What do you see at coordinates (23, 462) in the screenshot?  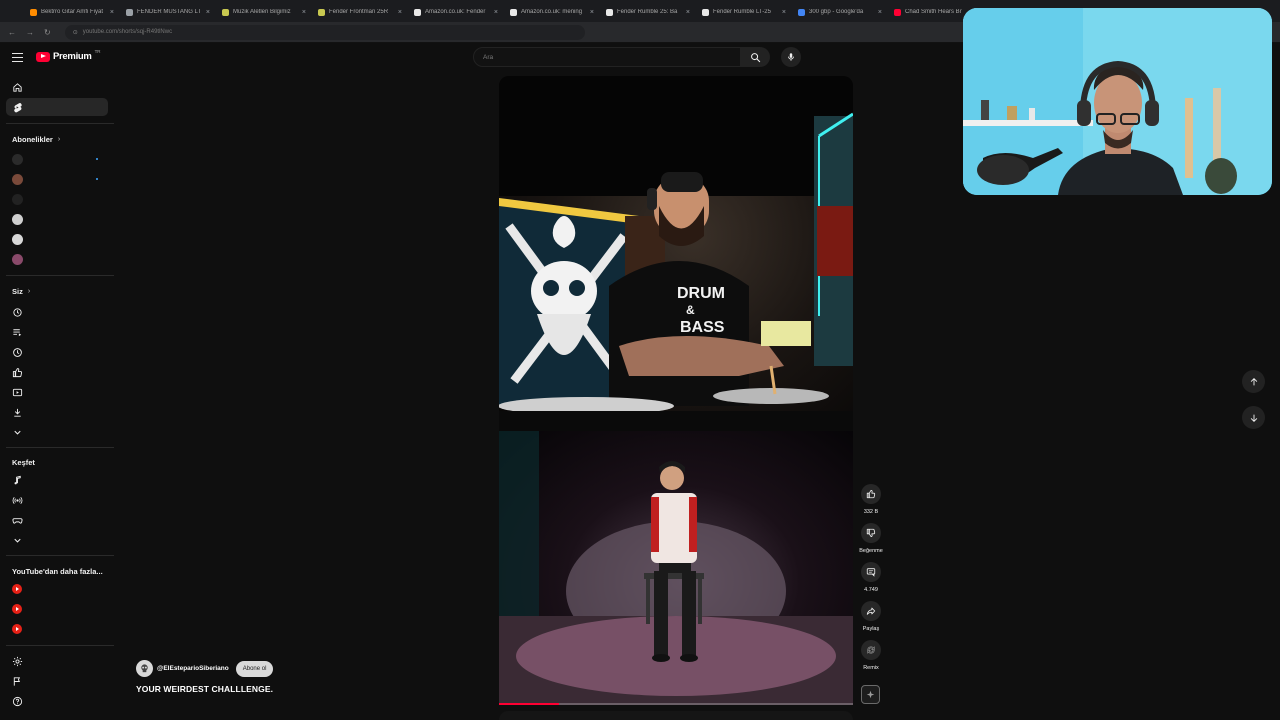 I see `explore-header: Keşfet` at bounding box center [23, 462].